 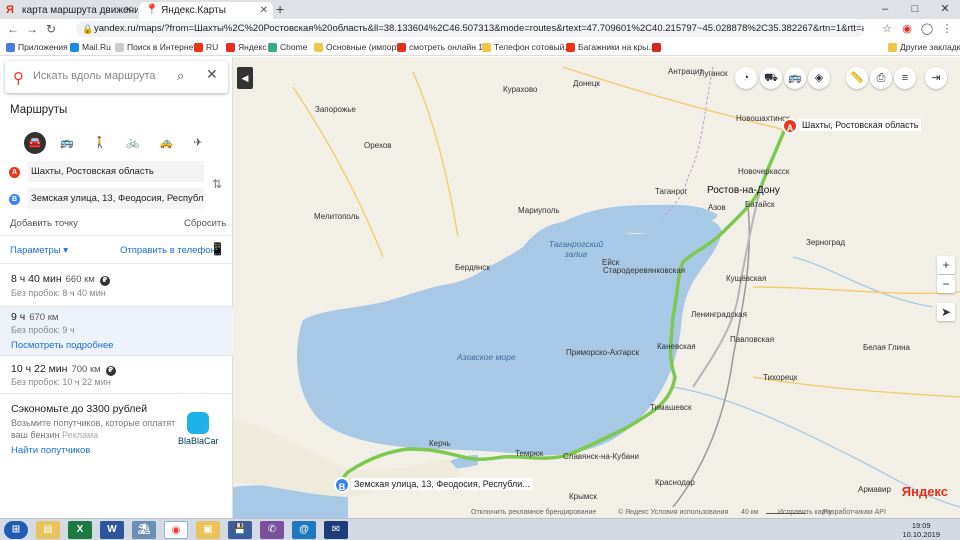 What do you see at coordinates (13, 29) in the screenshot?
I see `back-icon: ←` at bounding box center [13, 29].